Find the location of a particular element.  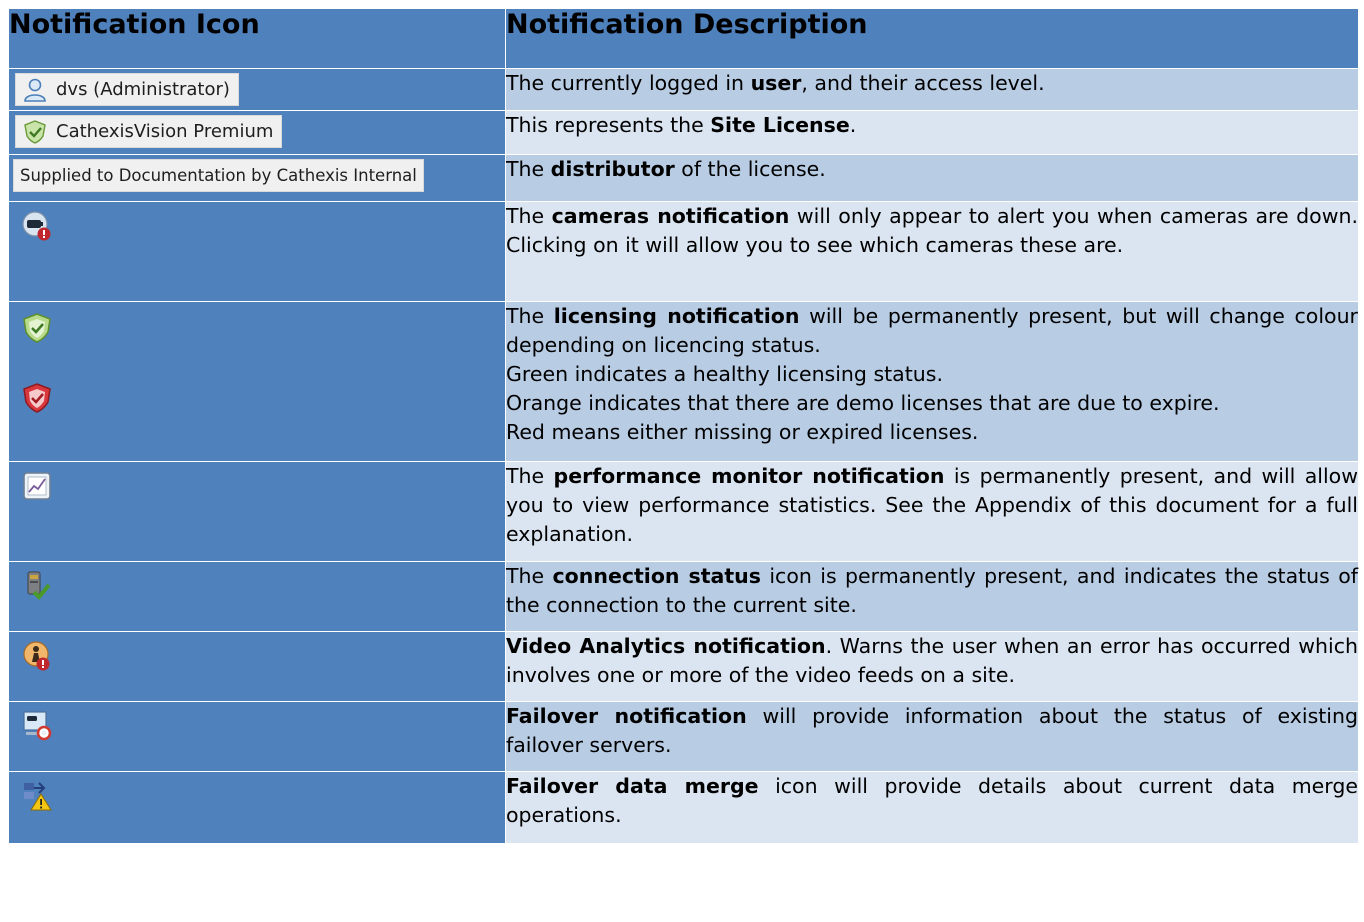

description-bold-text: distributor is located at coordinates (612, 169).